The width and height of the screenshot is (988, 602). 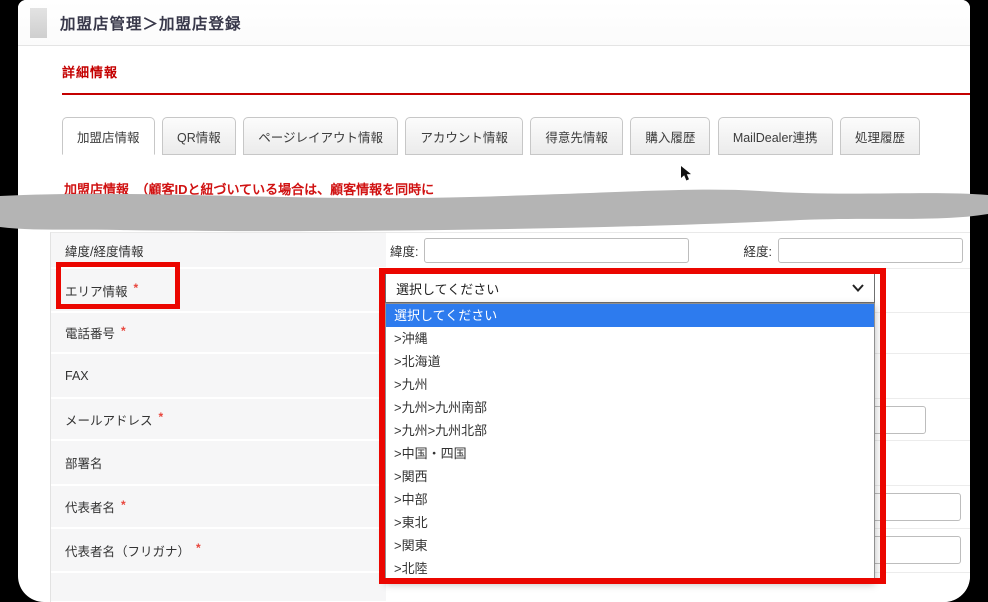 I want to click on area-option: >北海道, so click(x=630, y=361).